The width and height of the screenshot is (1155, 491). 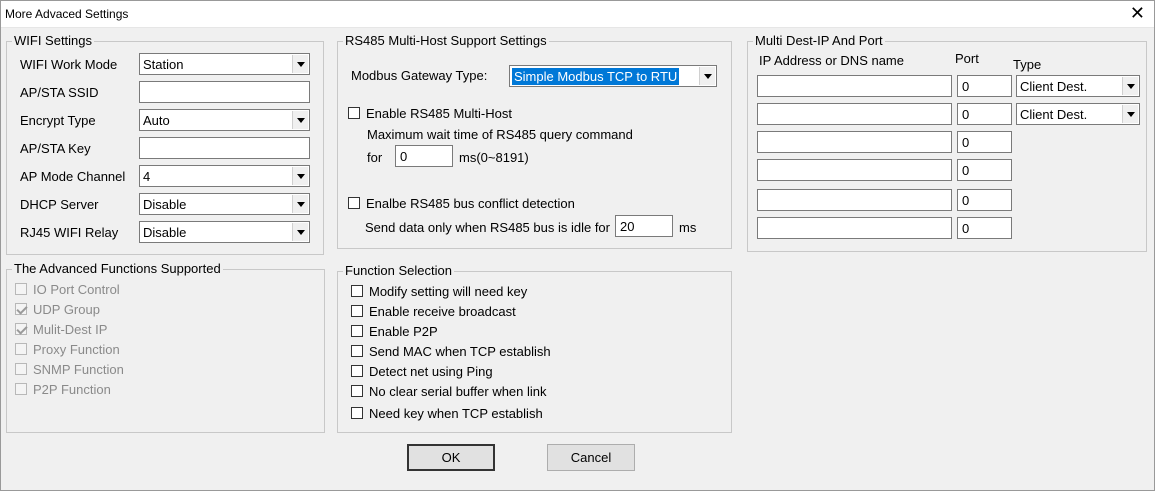 I want to click on function-option-label: Need key when TCP establish, so click(x=456, y=413).